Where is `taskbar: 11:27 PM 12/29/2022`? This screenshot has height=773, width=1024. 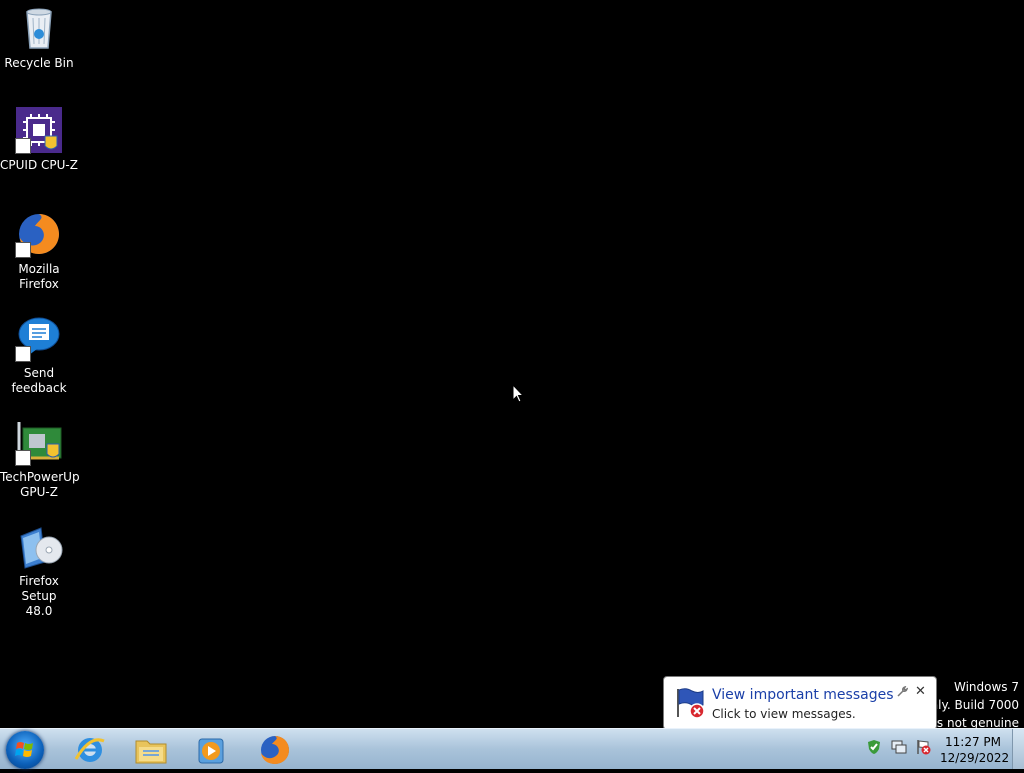
taskbar: 11:27 PM 12/29/2022 is located at coordinates (512, 748).